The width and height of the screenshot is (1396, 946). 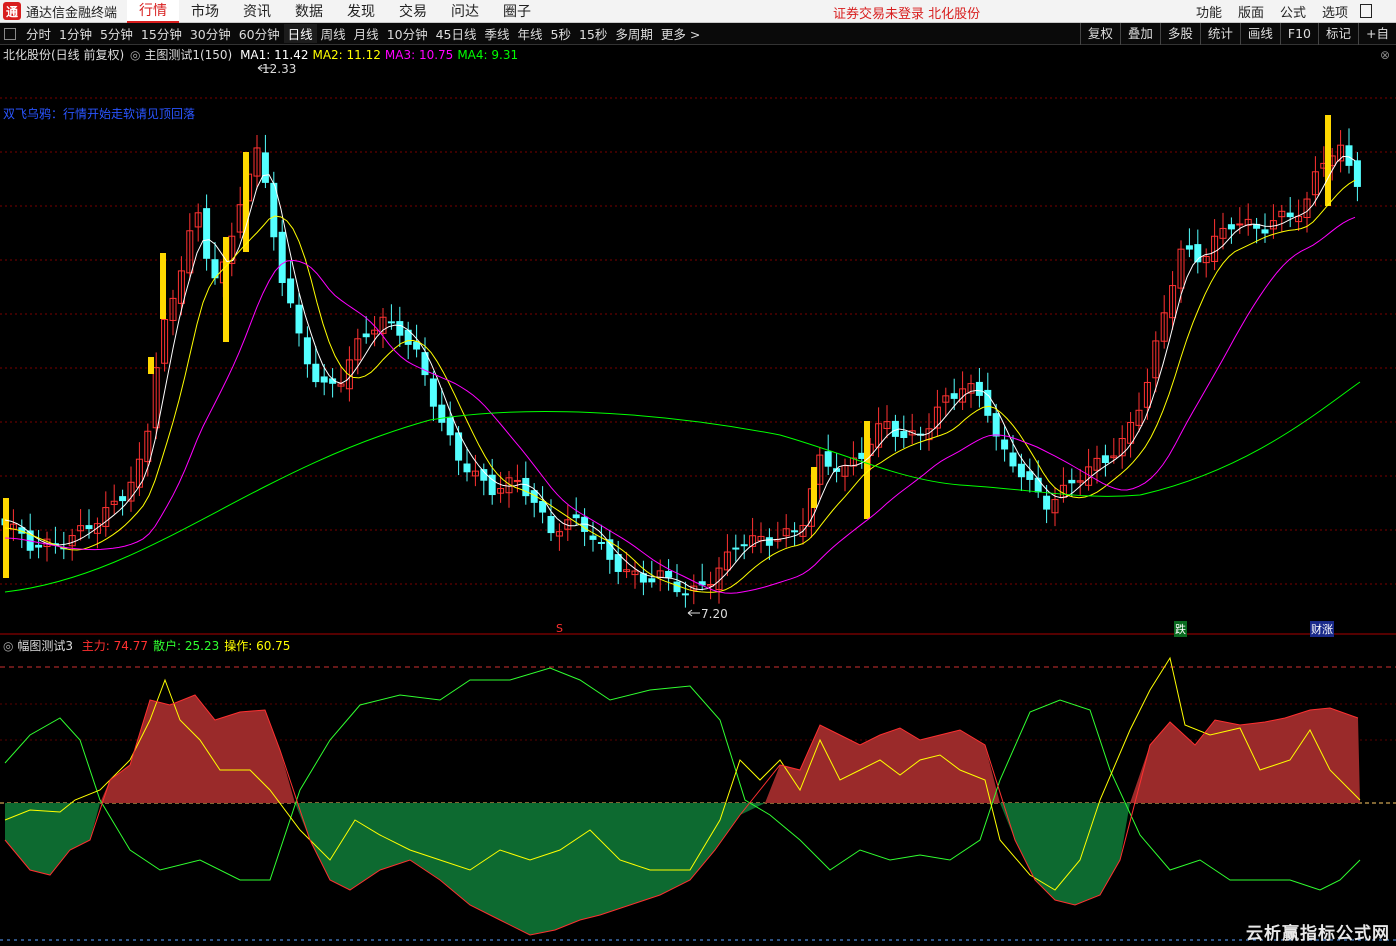 I want to click on period-7: 周线, so click(x=333, y=33).